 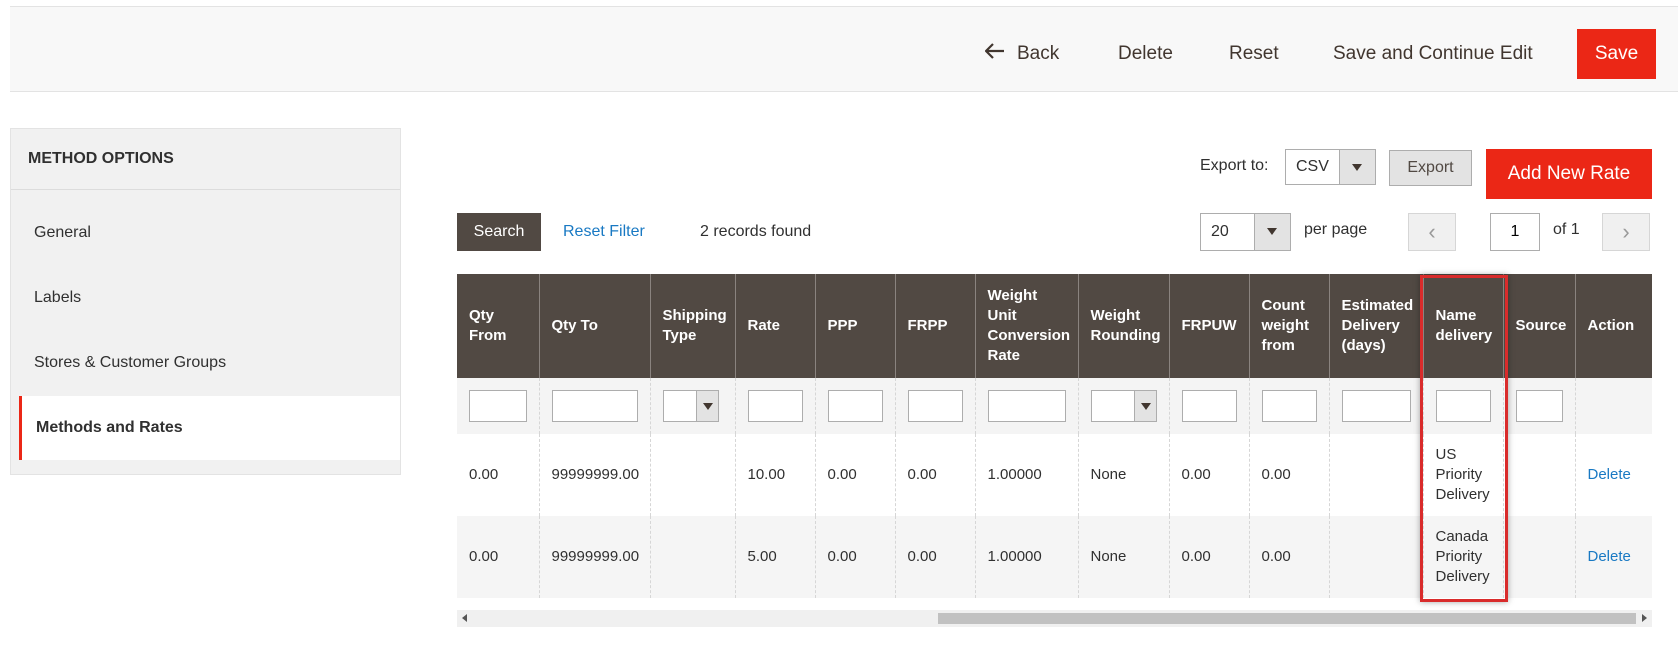 I want to click on column-header: Action, so click(x=1613, y=326).